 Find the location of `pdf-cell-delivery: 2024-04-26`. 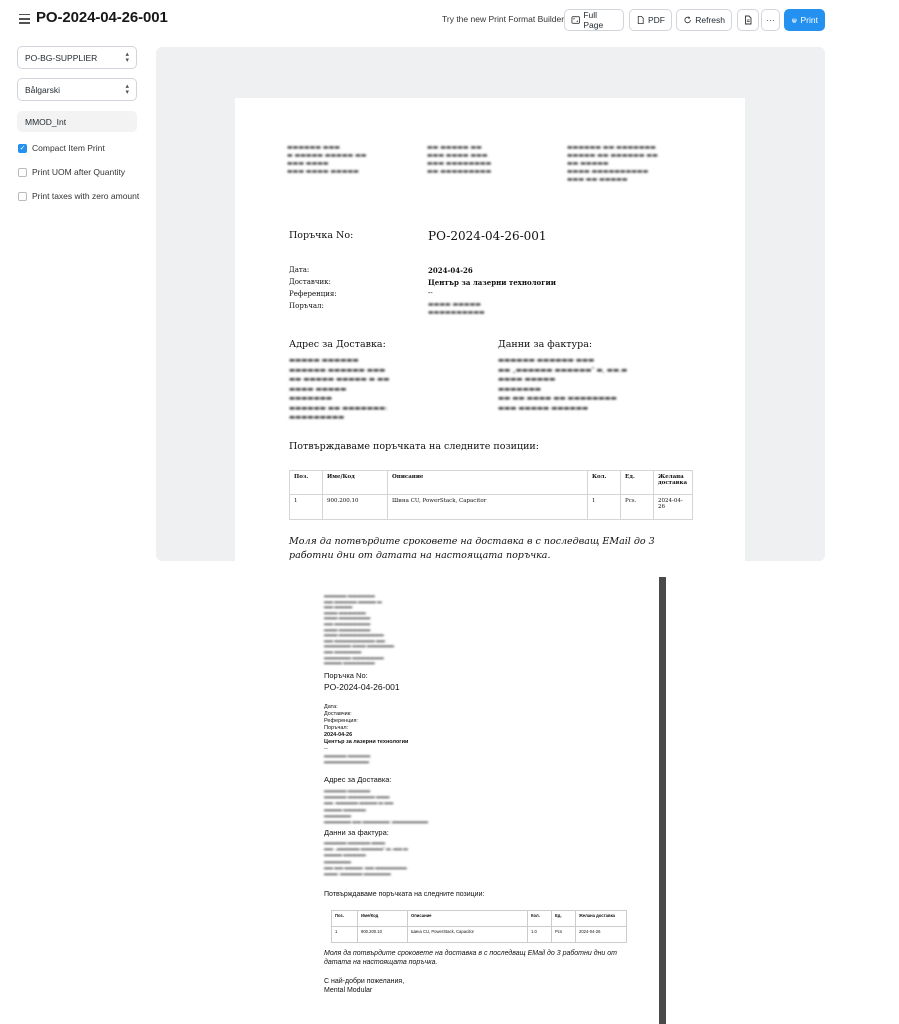

pdf-cell-delivery: 2024-04-26 is located at coordinates (601, 934).